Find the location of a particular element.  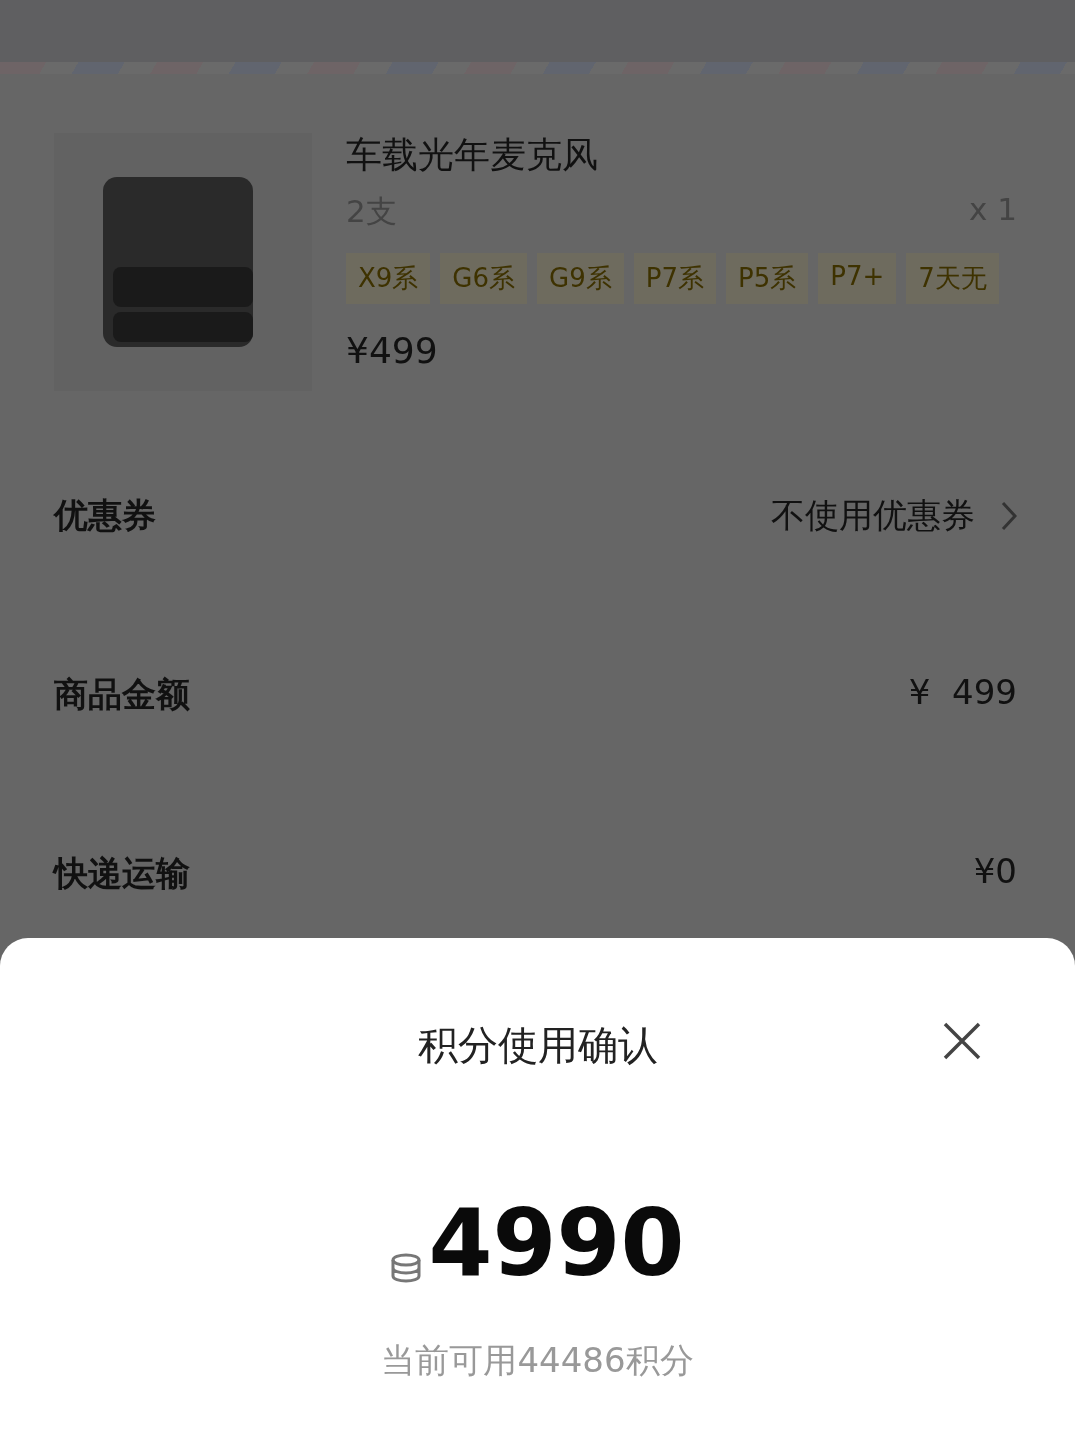

model-tag: G9系 is located at coordinates (580, 278).